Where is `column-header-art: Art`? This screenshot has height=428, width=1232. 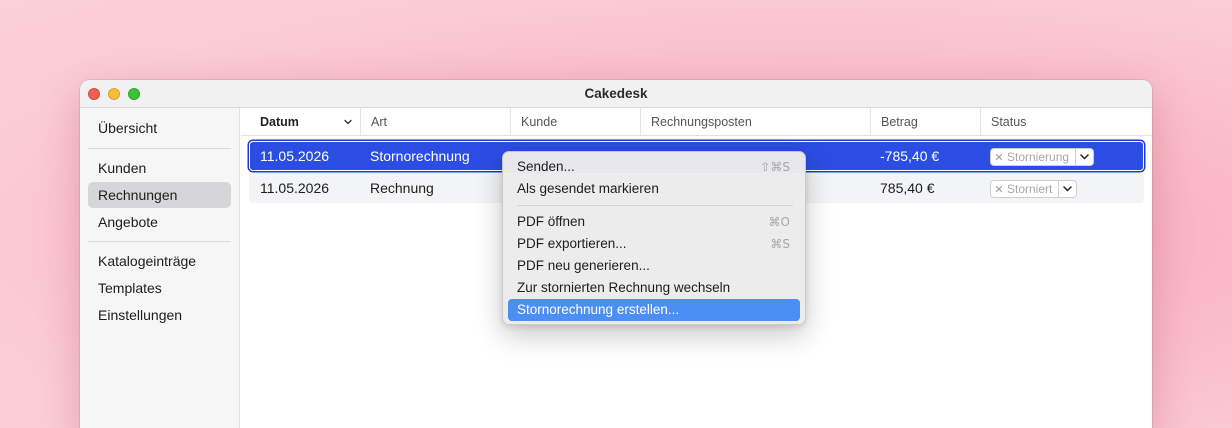 column-header-art: Art is located at coordinates (435, 122).